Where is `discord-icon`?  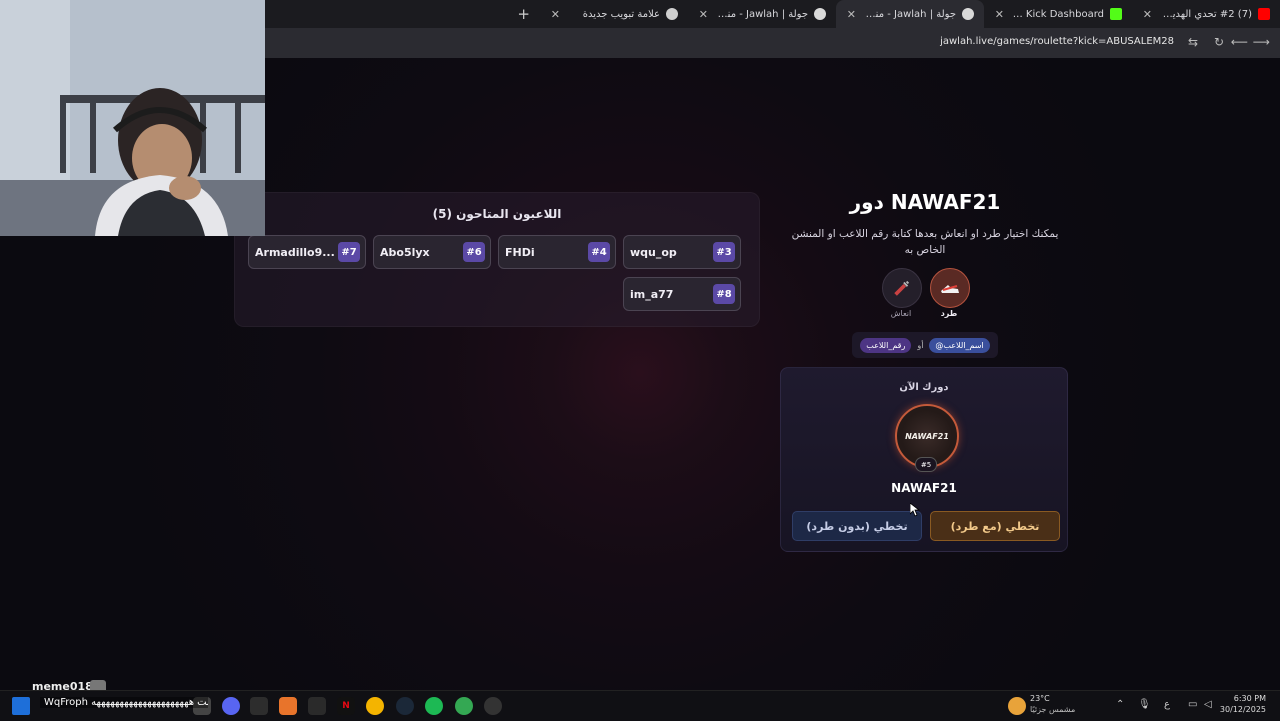
discord-icon is located at coordinates (231, 706).